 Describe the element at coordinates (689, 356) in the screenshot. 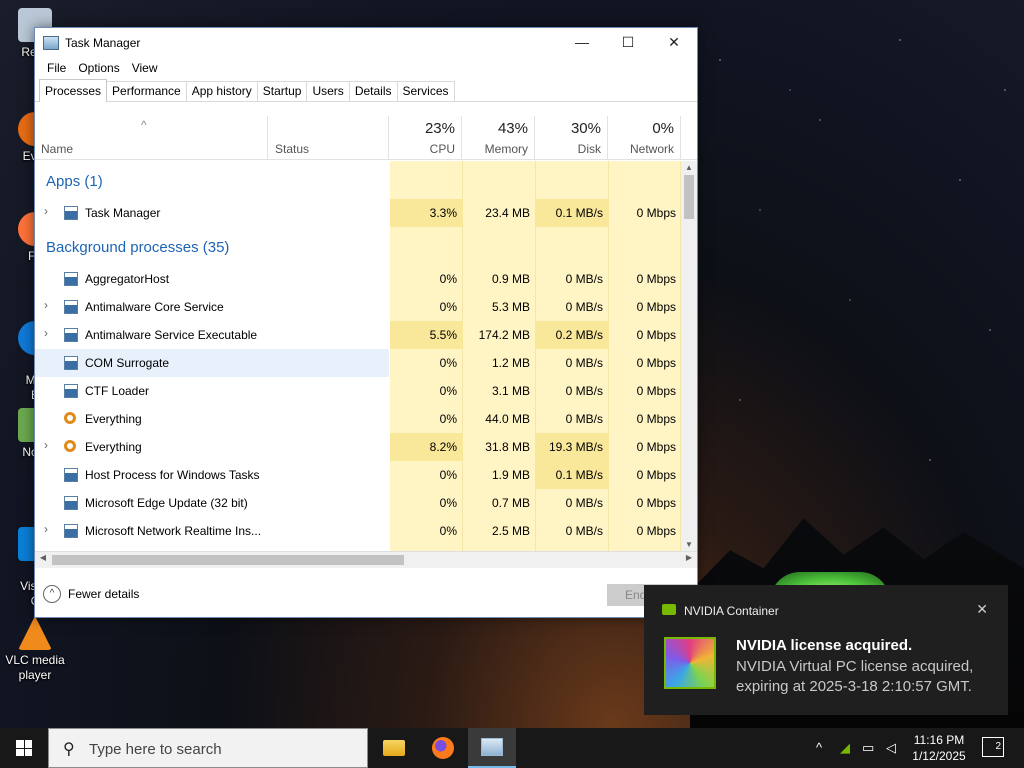

I see `vertical-scrollbar: ▲ ▼` at that location.